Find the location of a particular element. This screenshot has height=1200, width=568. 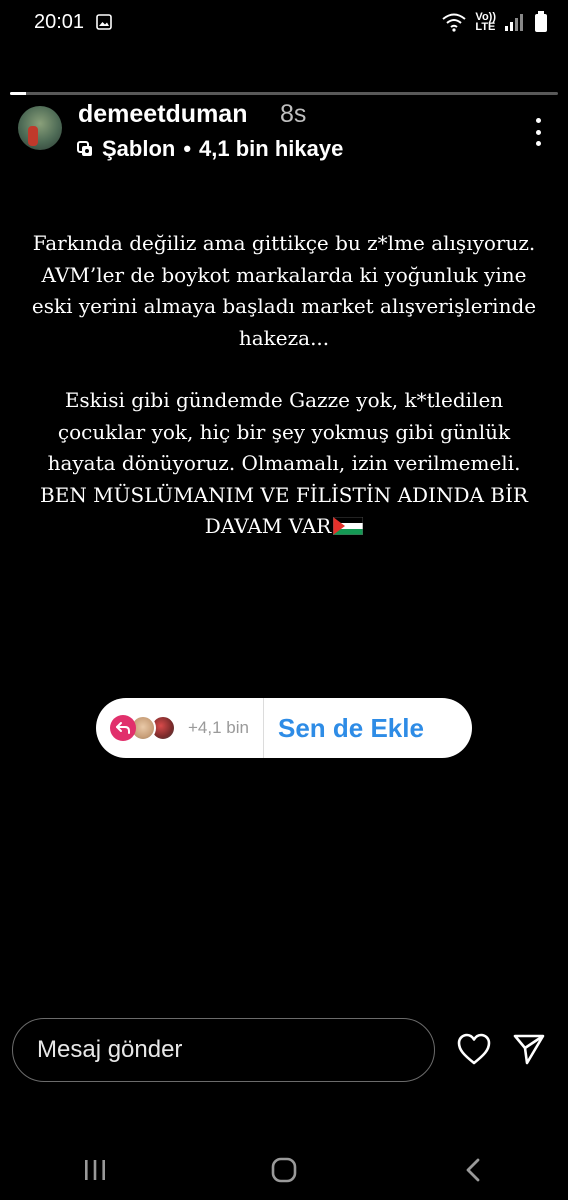

message-field is located at coordinates (223, 1050).